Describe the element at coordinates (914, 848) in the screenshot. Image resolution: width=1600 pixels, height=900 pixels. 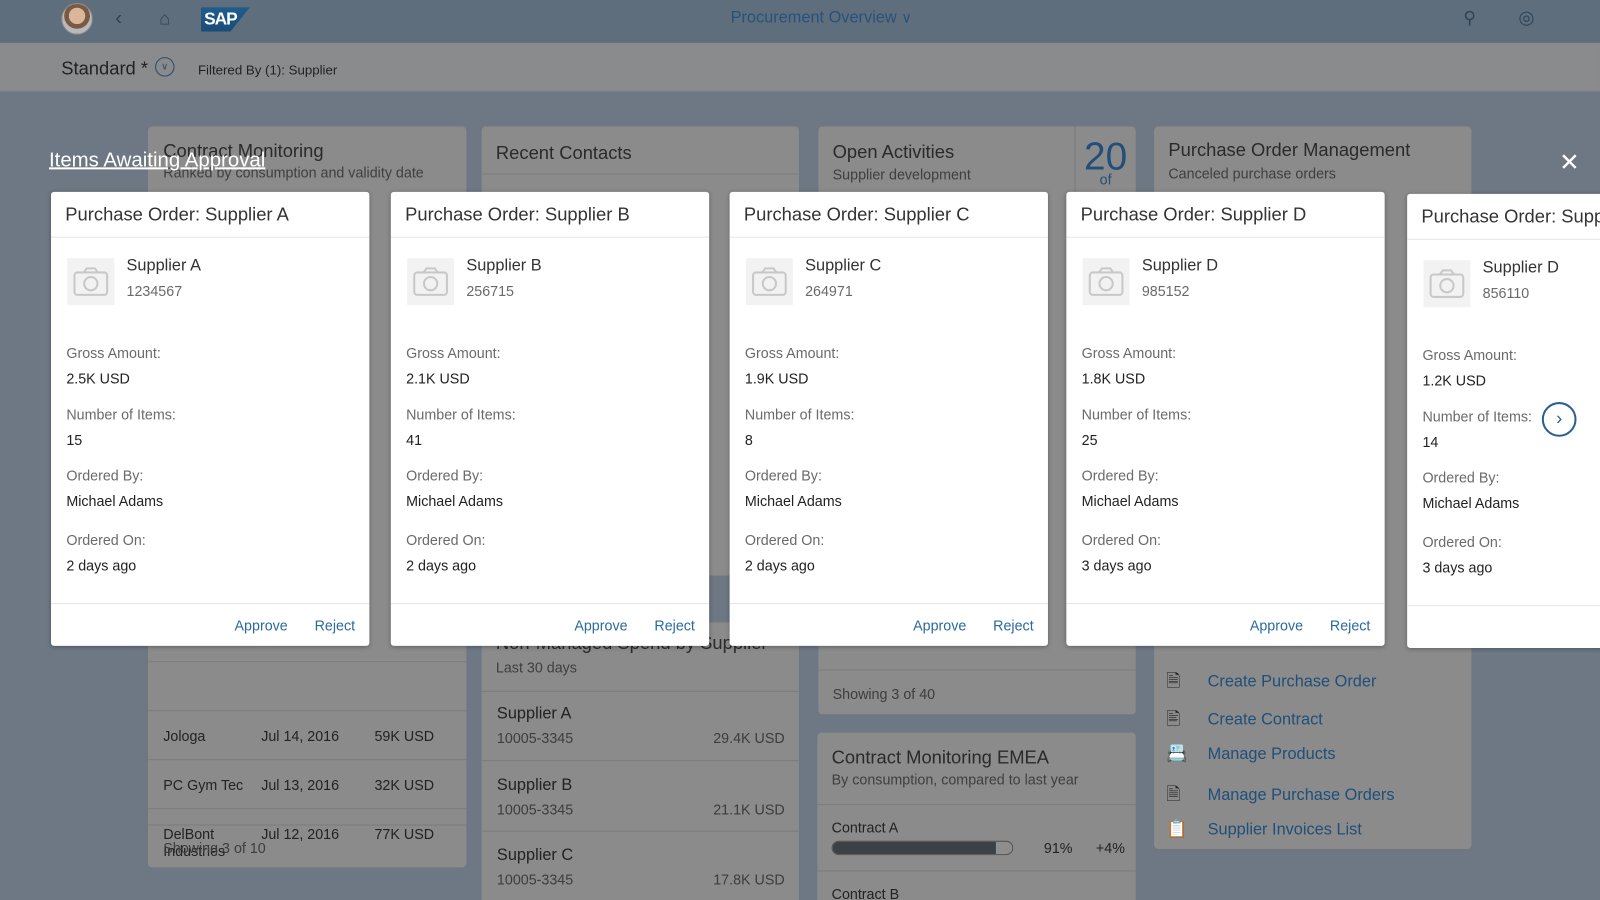
I see `progress-fill` at that location.